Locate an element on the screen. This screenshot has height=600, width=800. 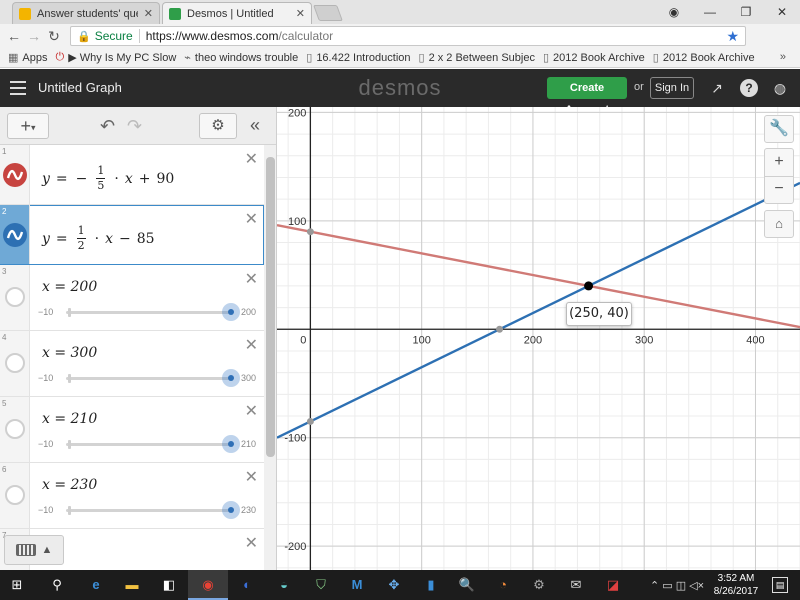
red-line-curve is located at coordinates (538, 276).